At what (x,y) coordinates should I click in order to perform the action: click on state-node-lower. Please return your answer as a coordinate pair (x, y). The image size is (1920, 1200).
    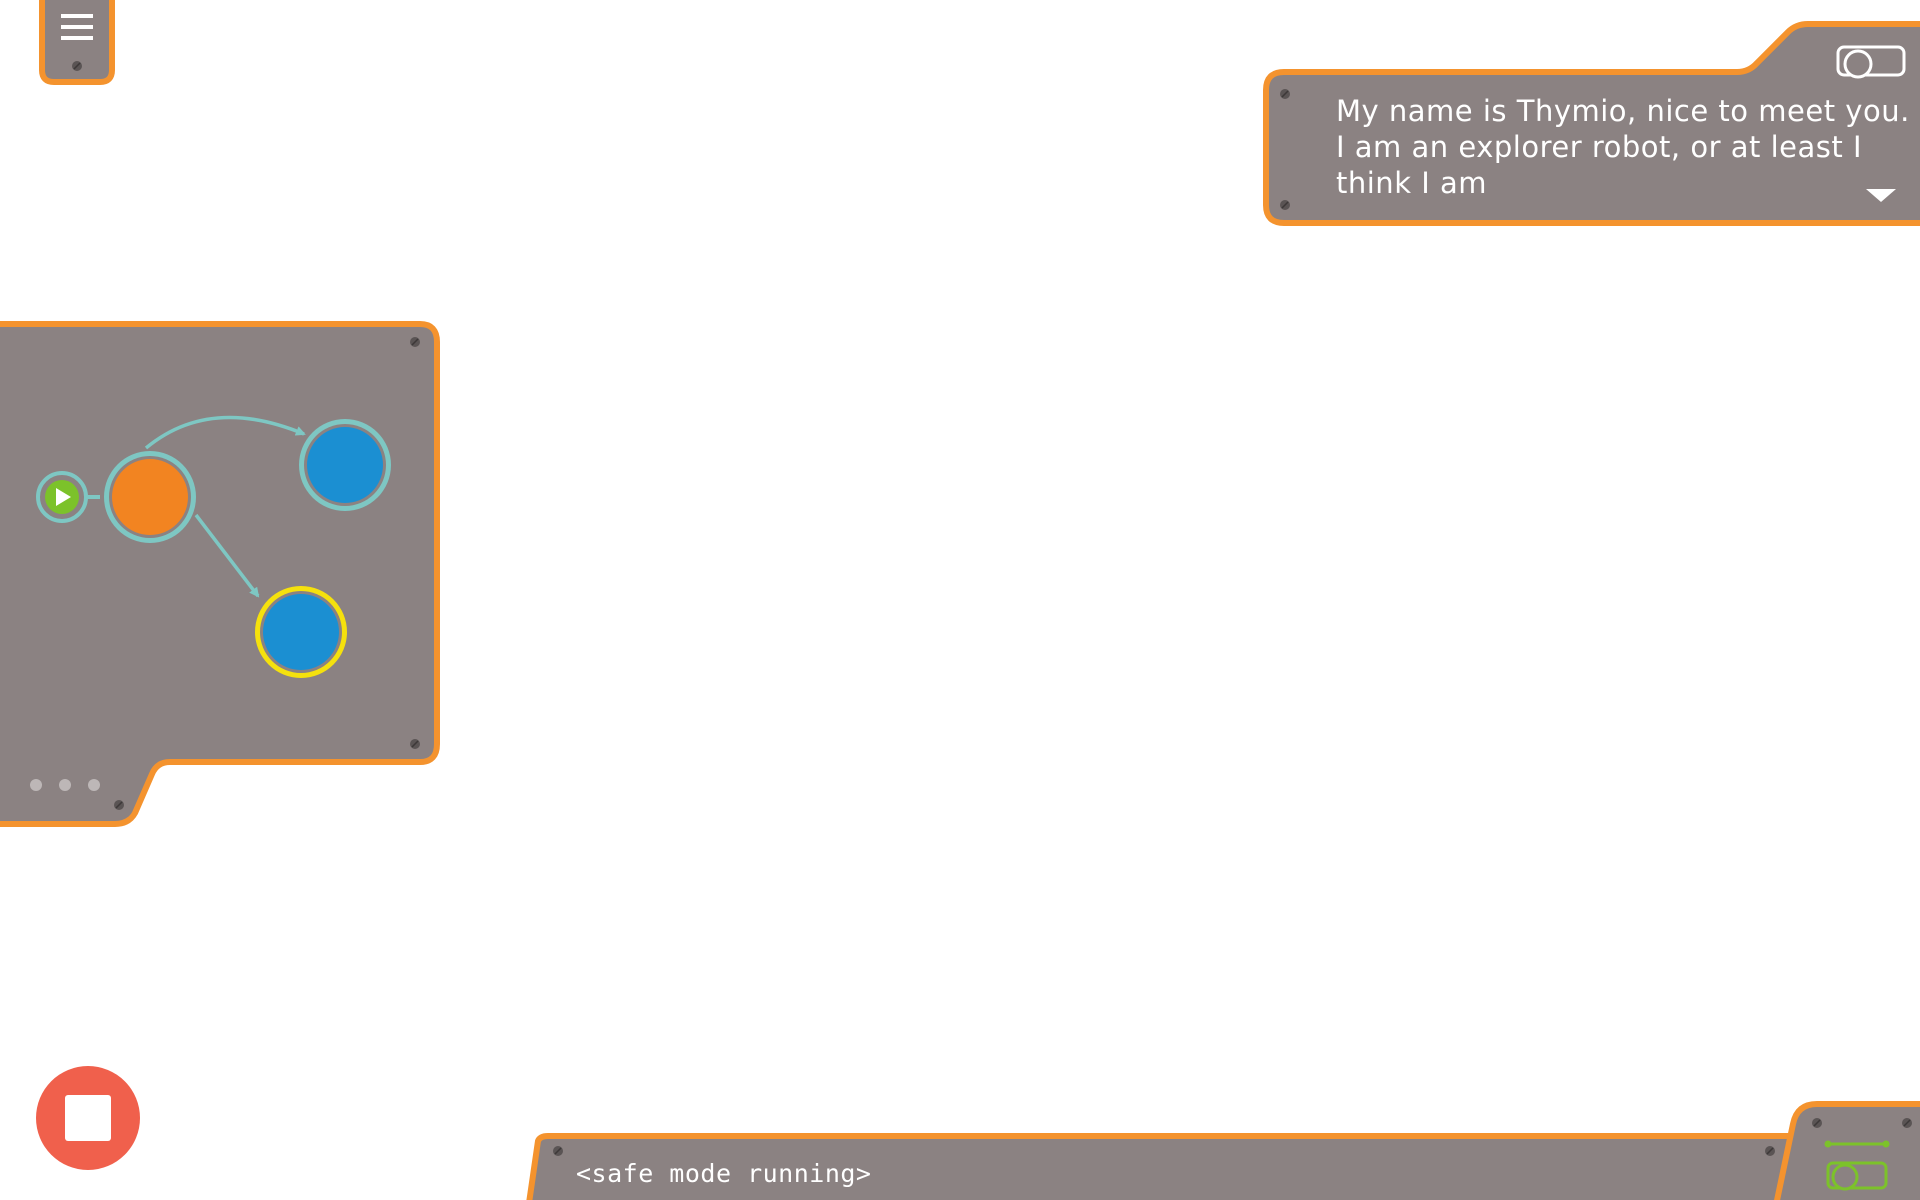
    Looking at the image, I should click on (301, 632).